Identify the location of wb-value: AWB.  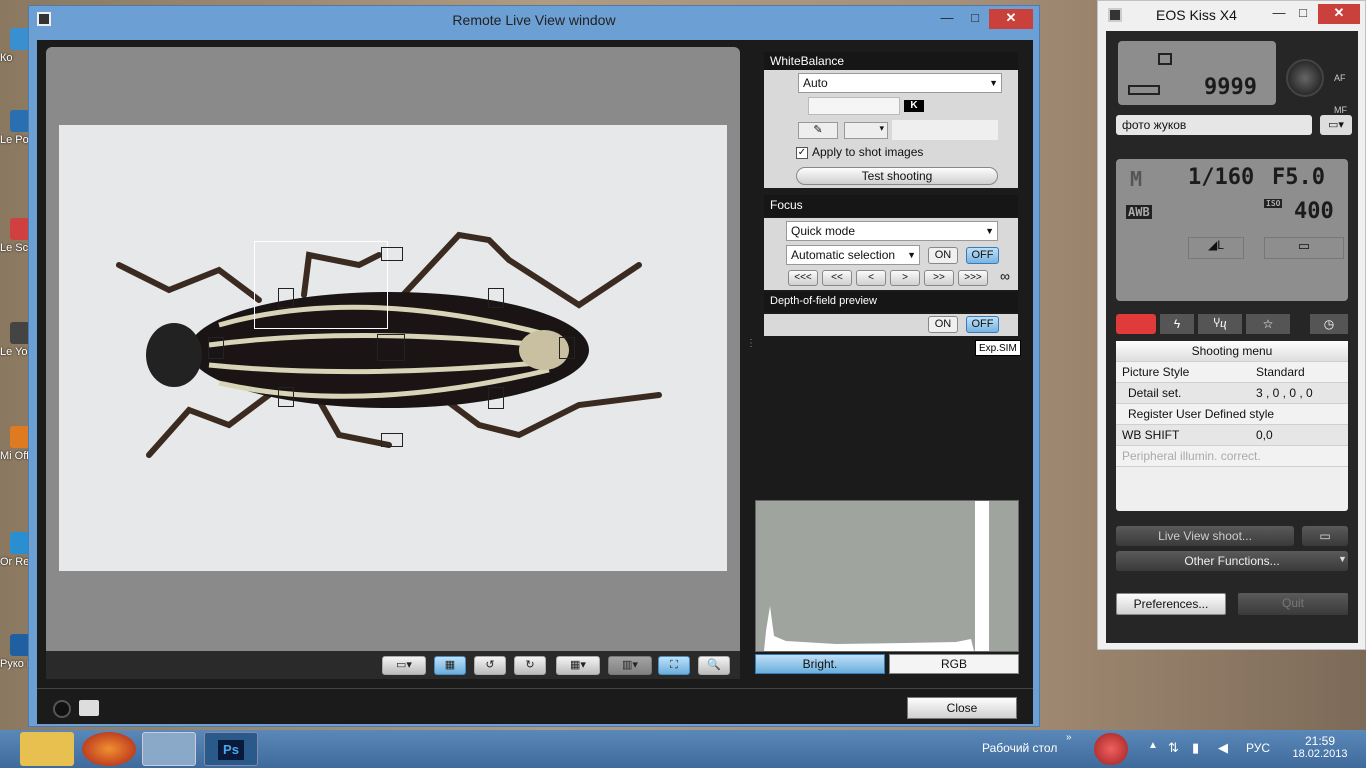
(1139, 212).